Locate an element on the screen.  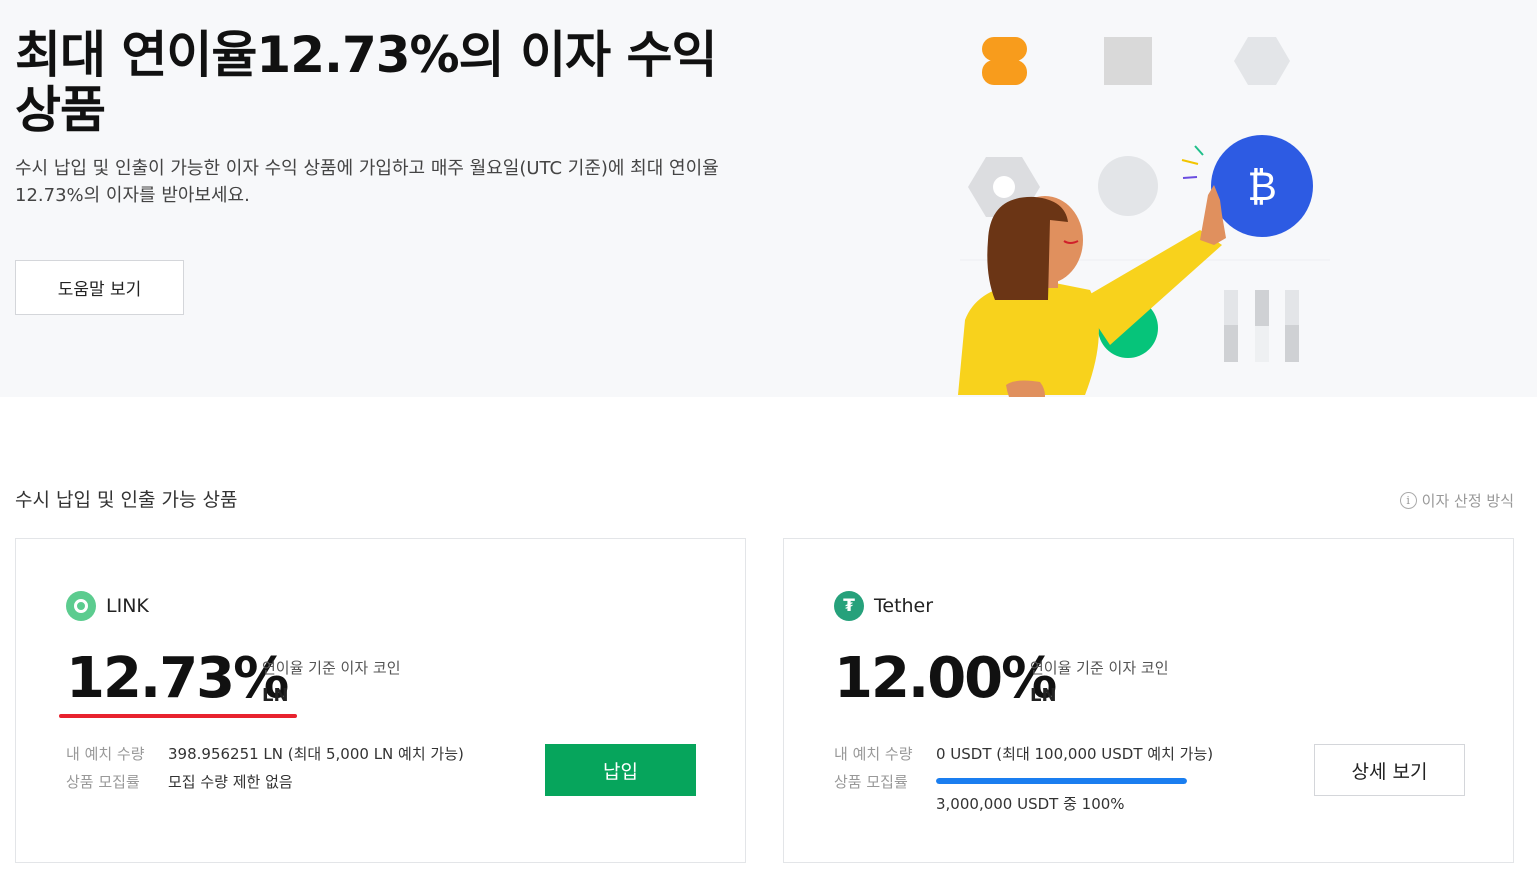
detail-button: 상세 보기 is located at coordinates (1389, 770).